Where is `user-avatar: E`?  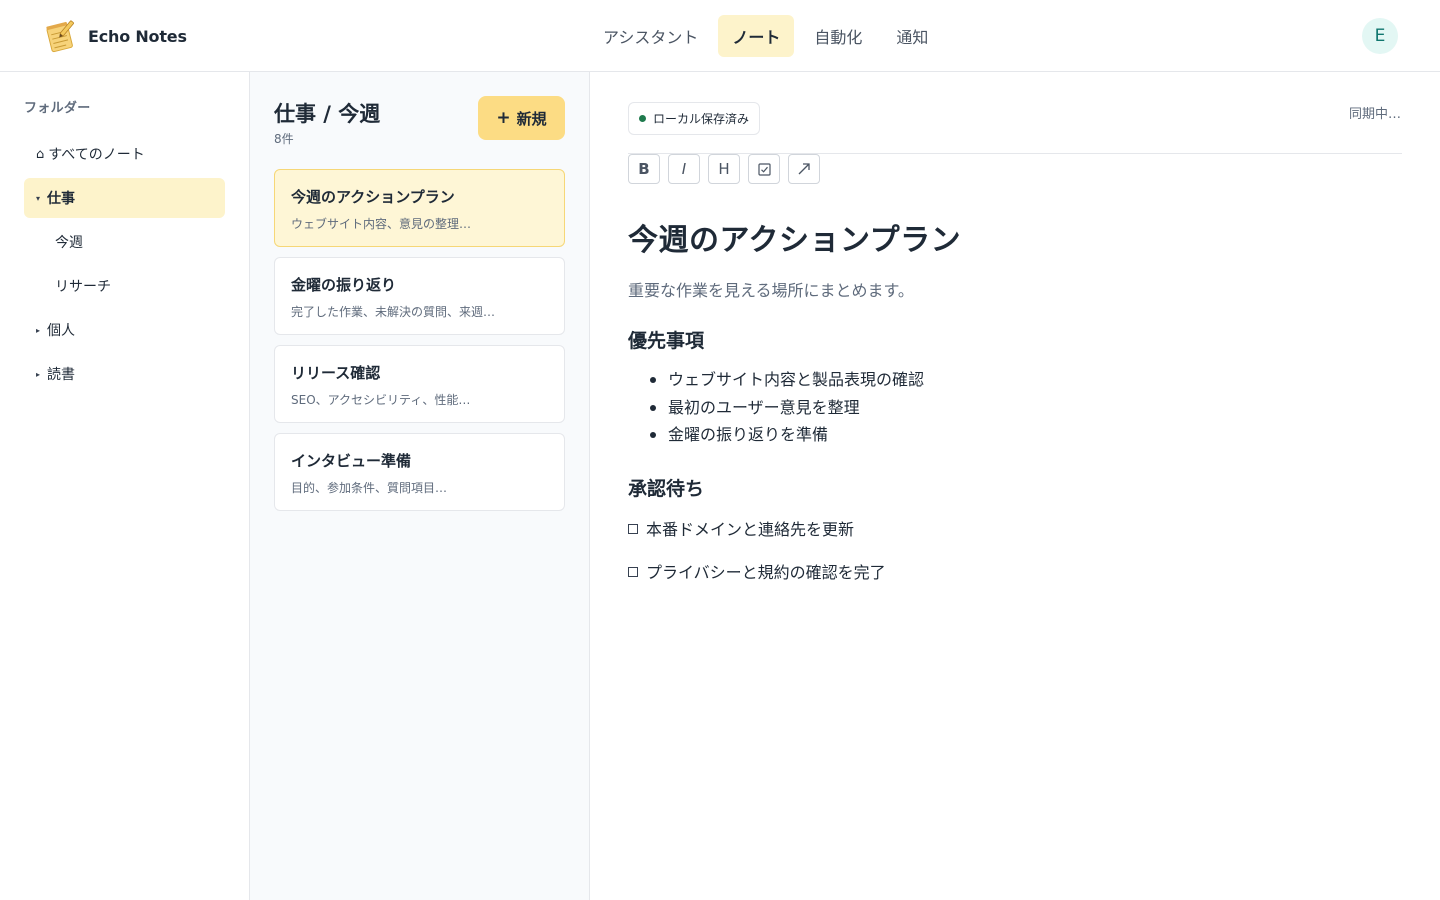 user-avatar: E is located at coordinates (1380, 36).